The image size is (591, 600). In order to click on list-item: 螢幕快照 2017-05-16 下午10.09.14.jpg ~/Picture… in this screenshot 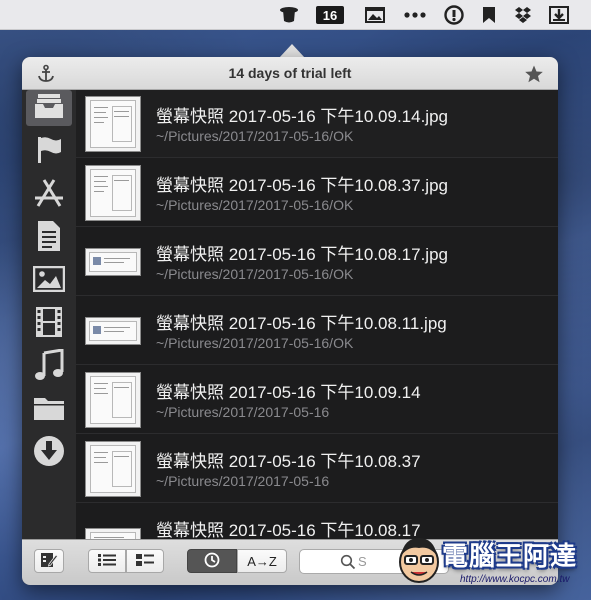, I will do `click(317, 124)`.